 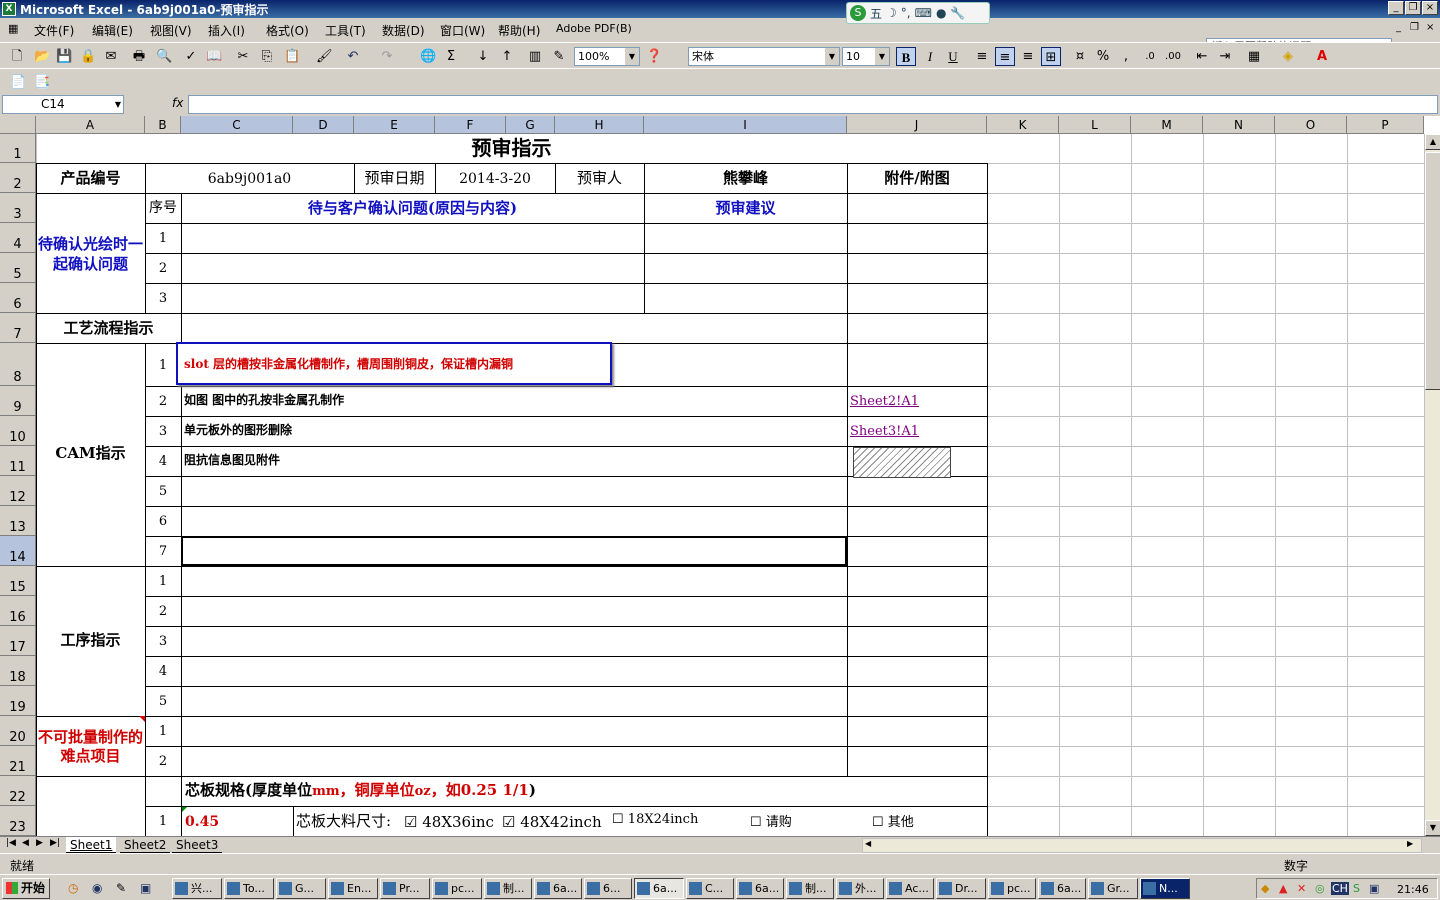 I want to click on menu-window: 窗口(W), so click(x=462, y=30).